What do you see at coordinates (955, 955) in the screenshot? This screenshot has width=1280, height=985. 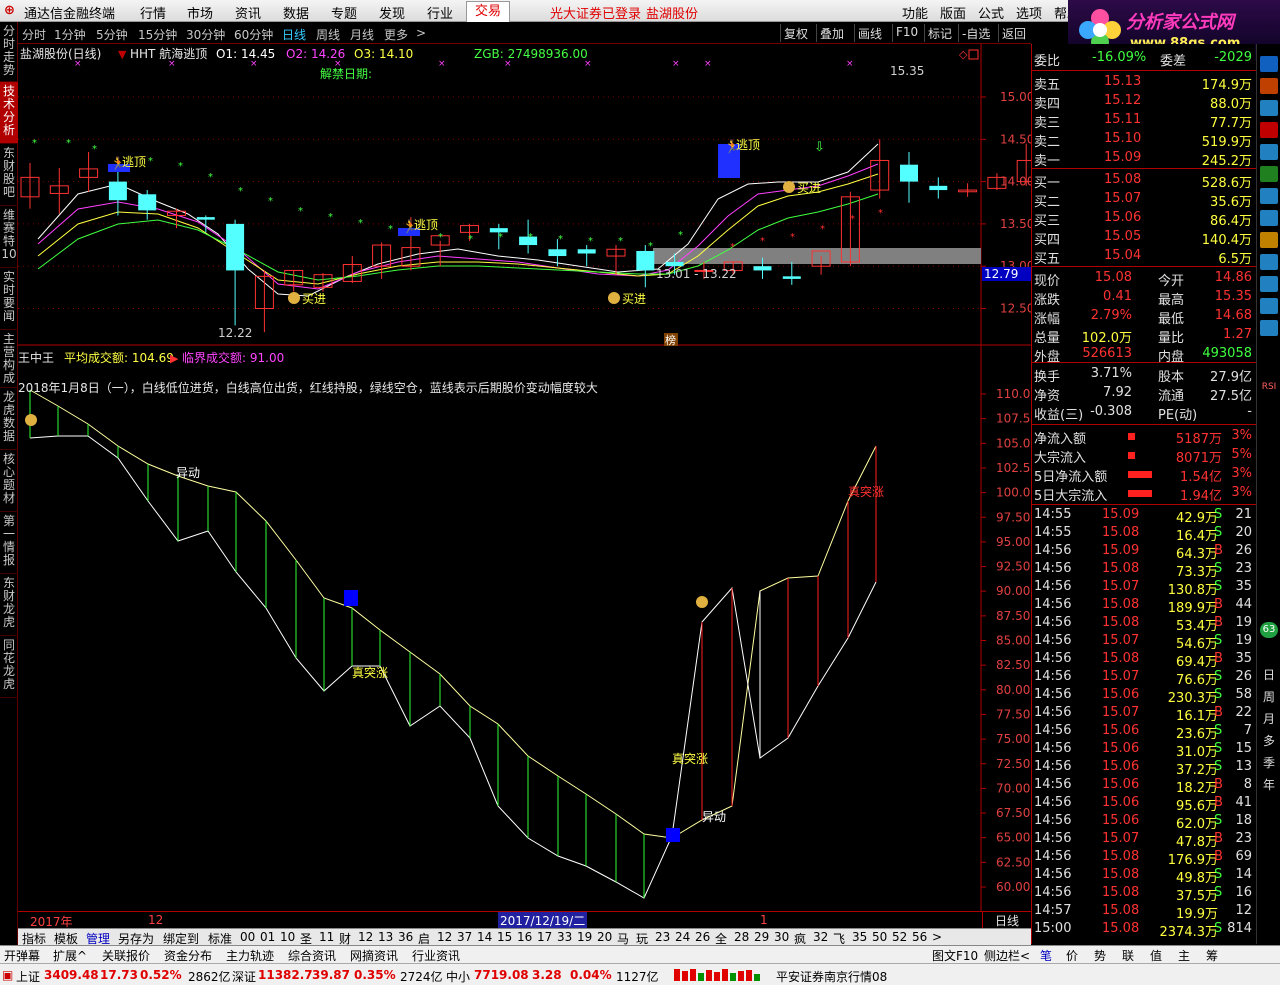 I see `side-panel-tab: 图文F10` at bounding box center [955, 955].